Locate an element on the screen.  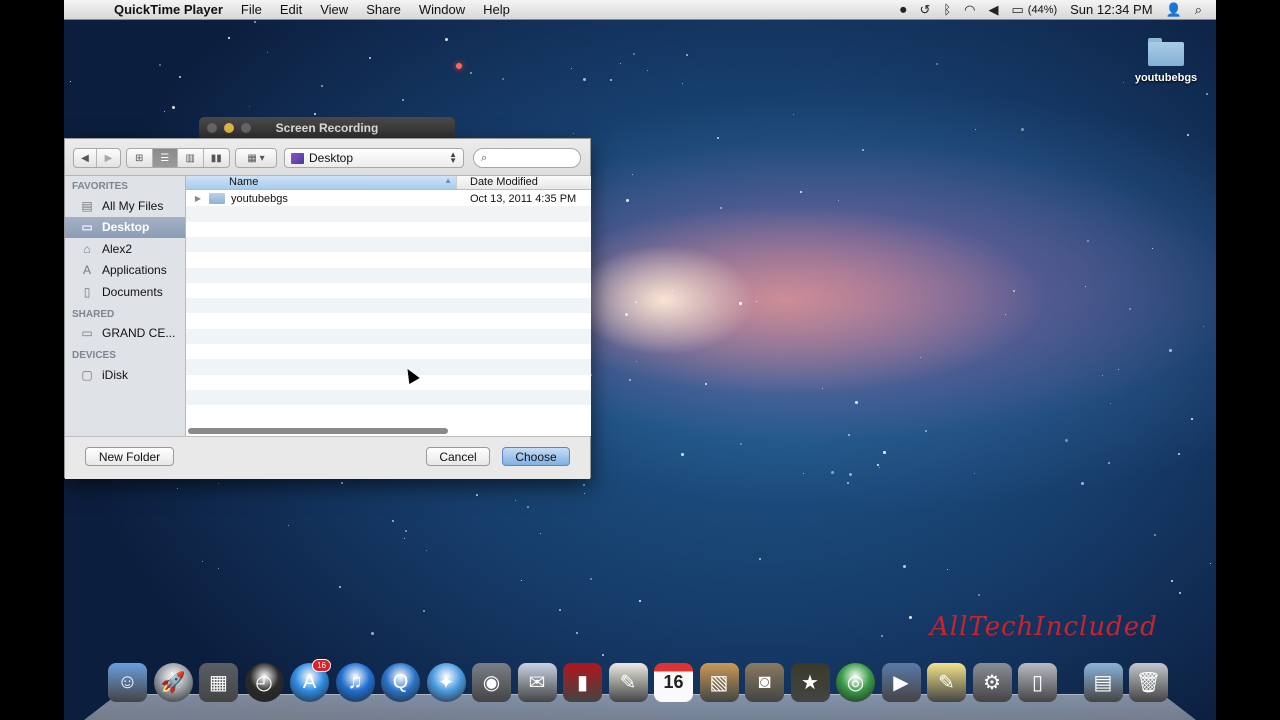
dock-item-chrome: ◎ is located at coordinates (855, 682).